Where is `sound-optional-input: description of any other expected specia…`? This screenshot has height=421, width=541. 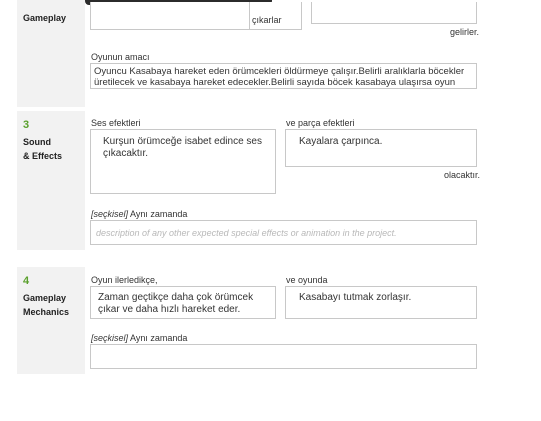 sound-optional-input: description of any other expected specia… is located at coordinates (283, 232).